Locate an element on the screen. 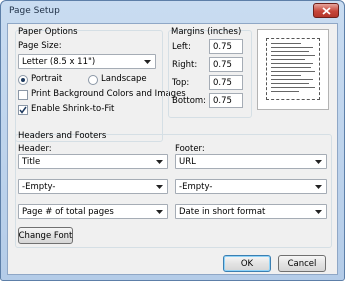 This screenshot has height=281, width=345. title-bar: Page Setup is located at coordinates (172, 12).